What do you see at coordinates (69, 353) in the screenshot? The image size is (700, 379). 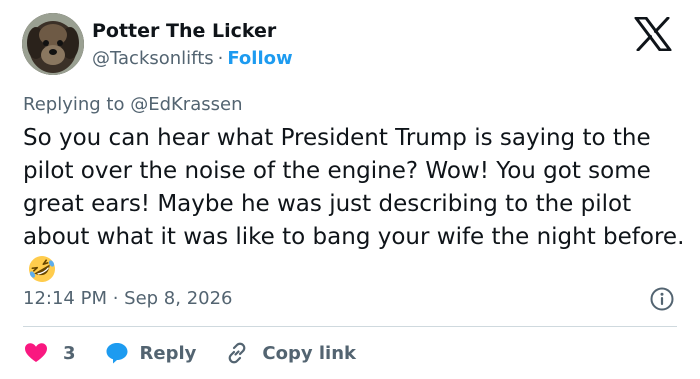 I see `like-count: 3` at bounding box center [69, 353].